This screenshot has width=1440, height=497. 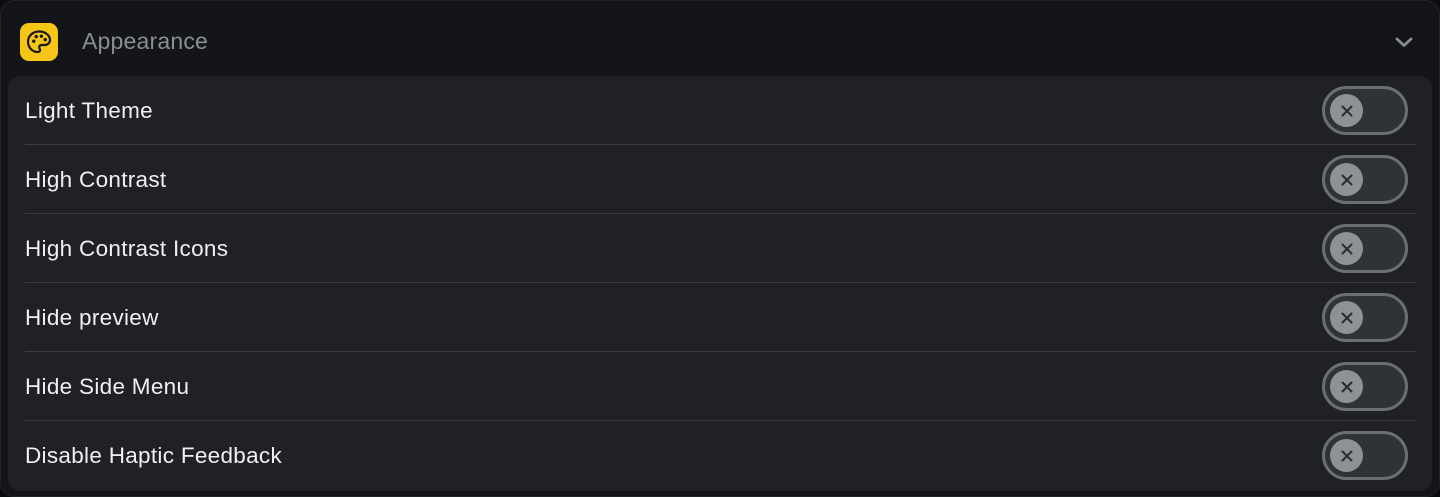 I want to click on setting-label: High Contrast, so click(x=96, y=179).